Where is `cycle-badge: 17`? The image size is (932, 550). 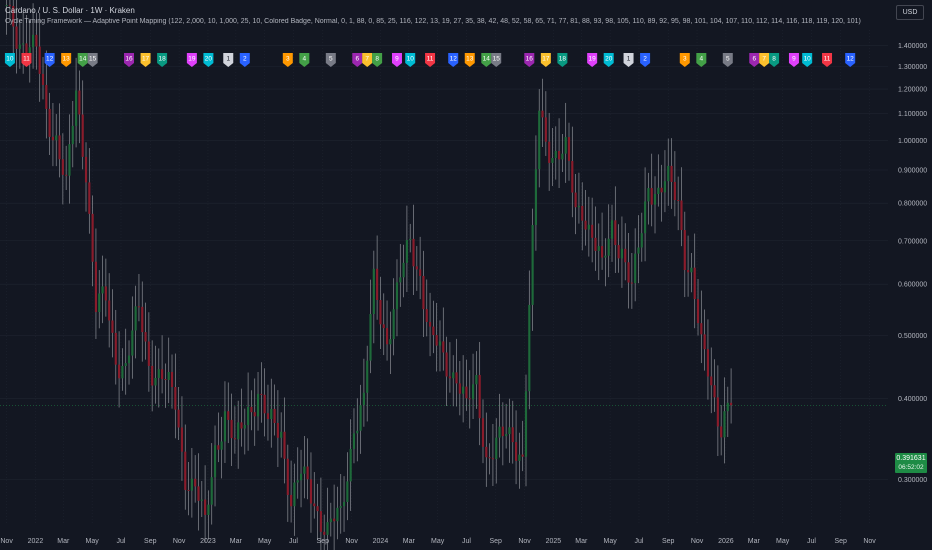
cycle-badge: 17 is located at coordinates (145, 60).